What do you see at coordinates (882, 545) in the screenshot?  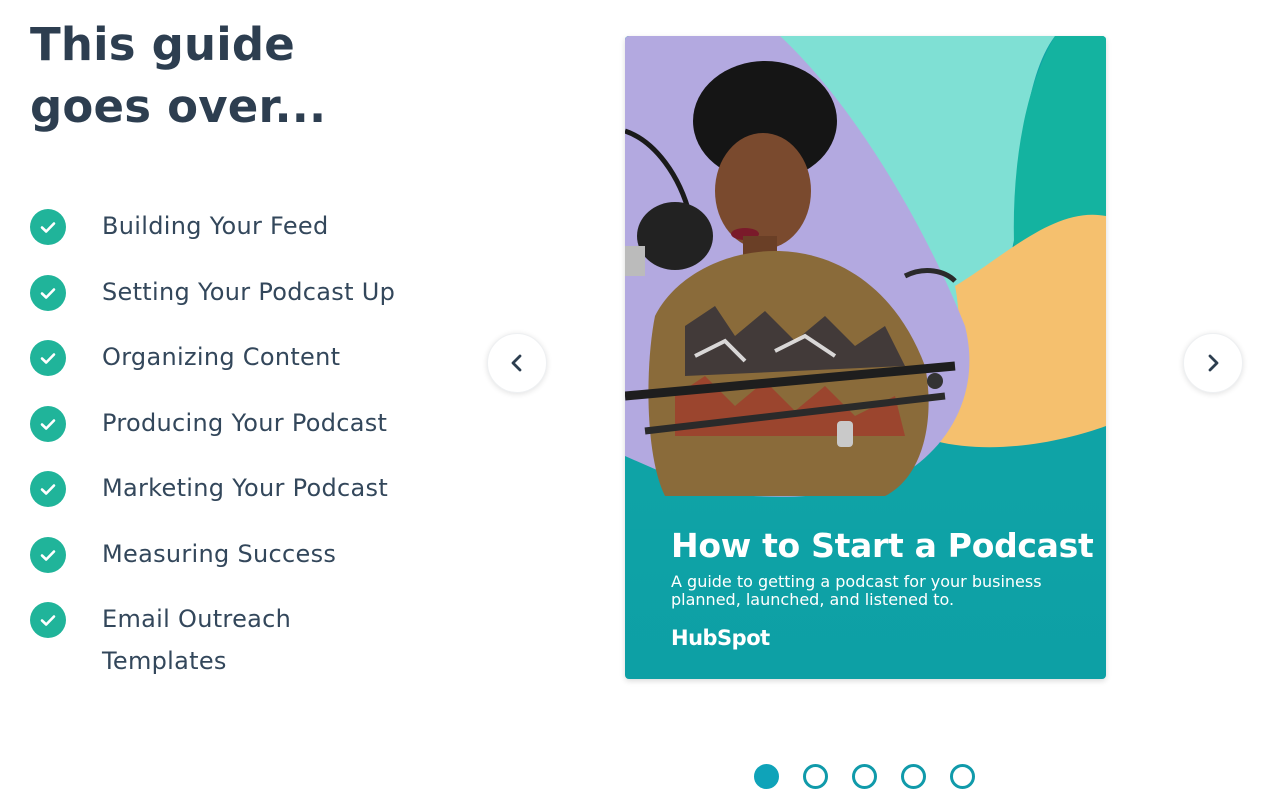 I see `cover-title: How to Start a Podcast` at bounding box center [882, 545].